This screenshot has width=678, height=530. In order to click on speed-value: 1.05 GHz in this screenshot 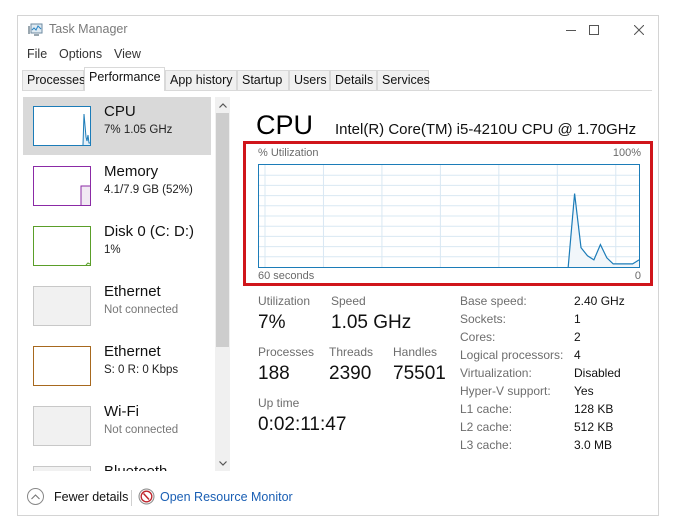, I will do `click(371, 322)`.